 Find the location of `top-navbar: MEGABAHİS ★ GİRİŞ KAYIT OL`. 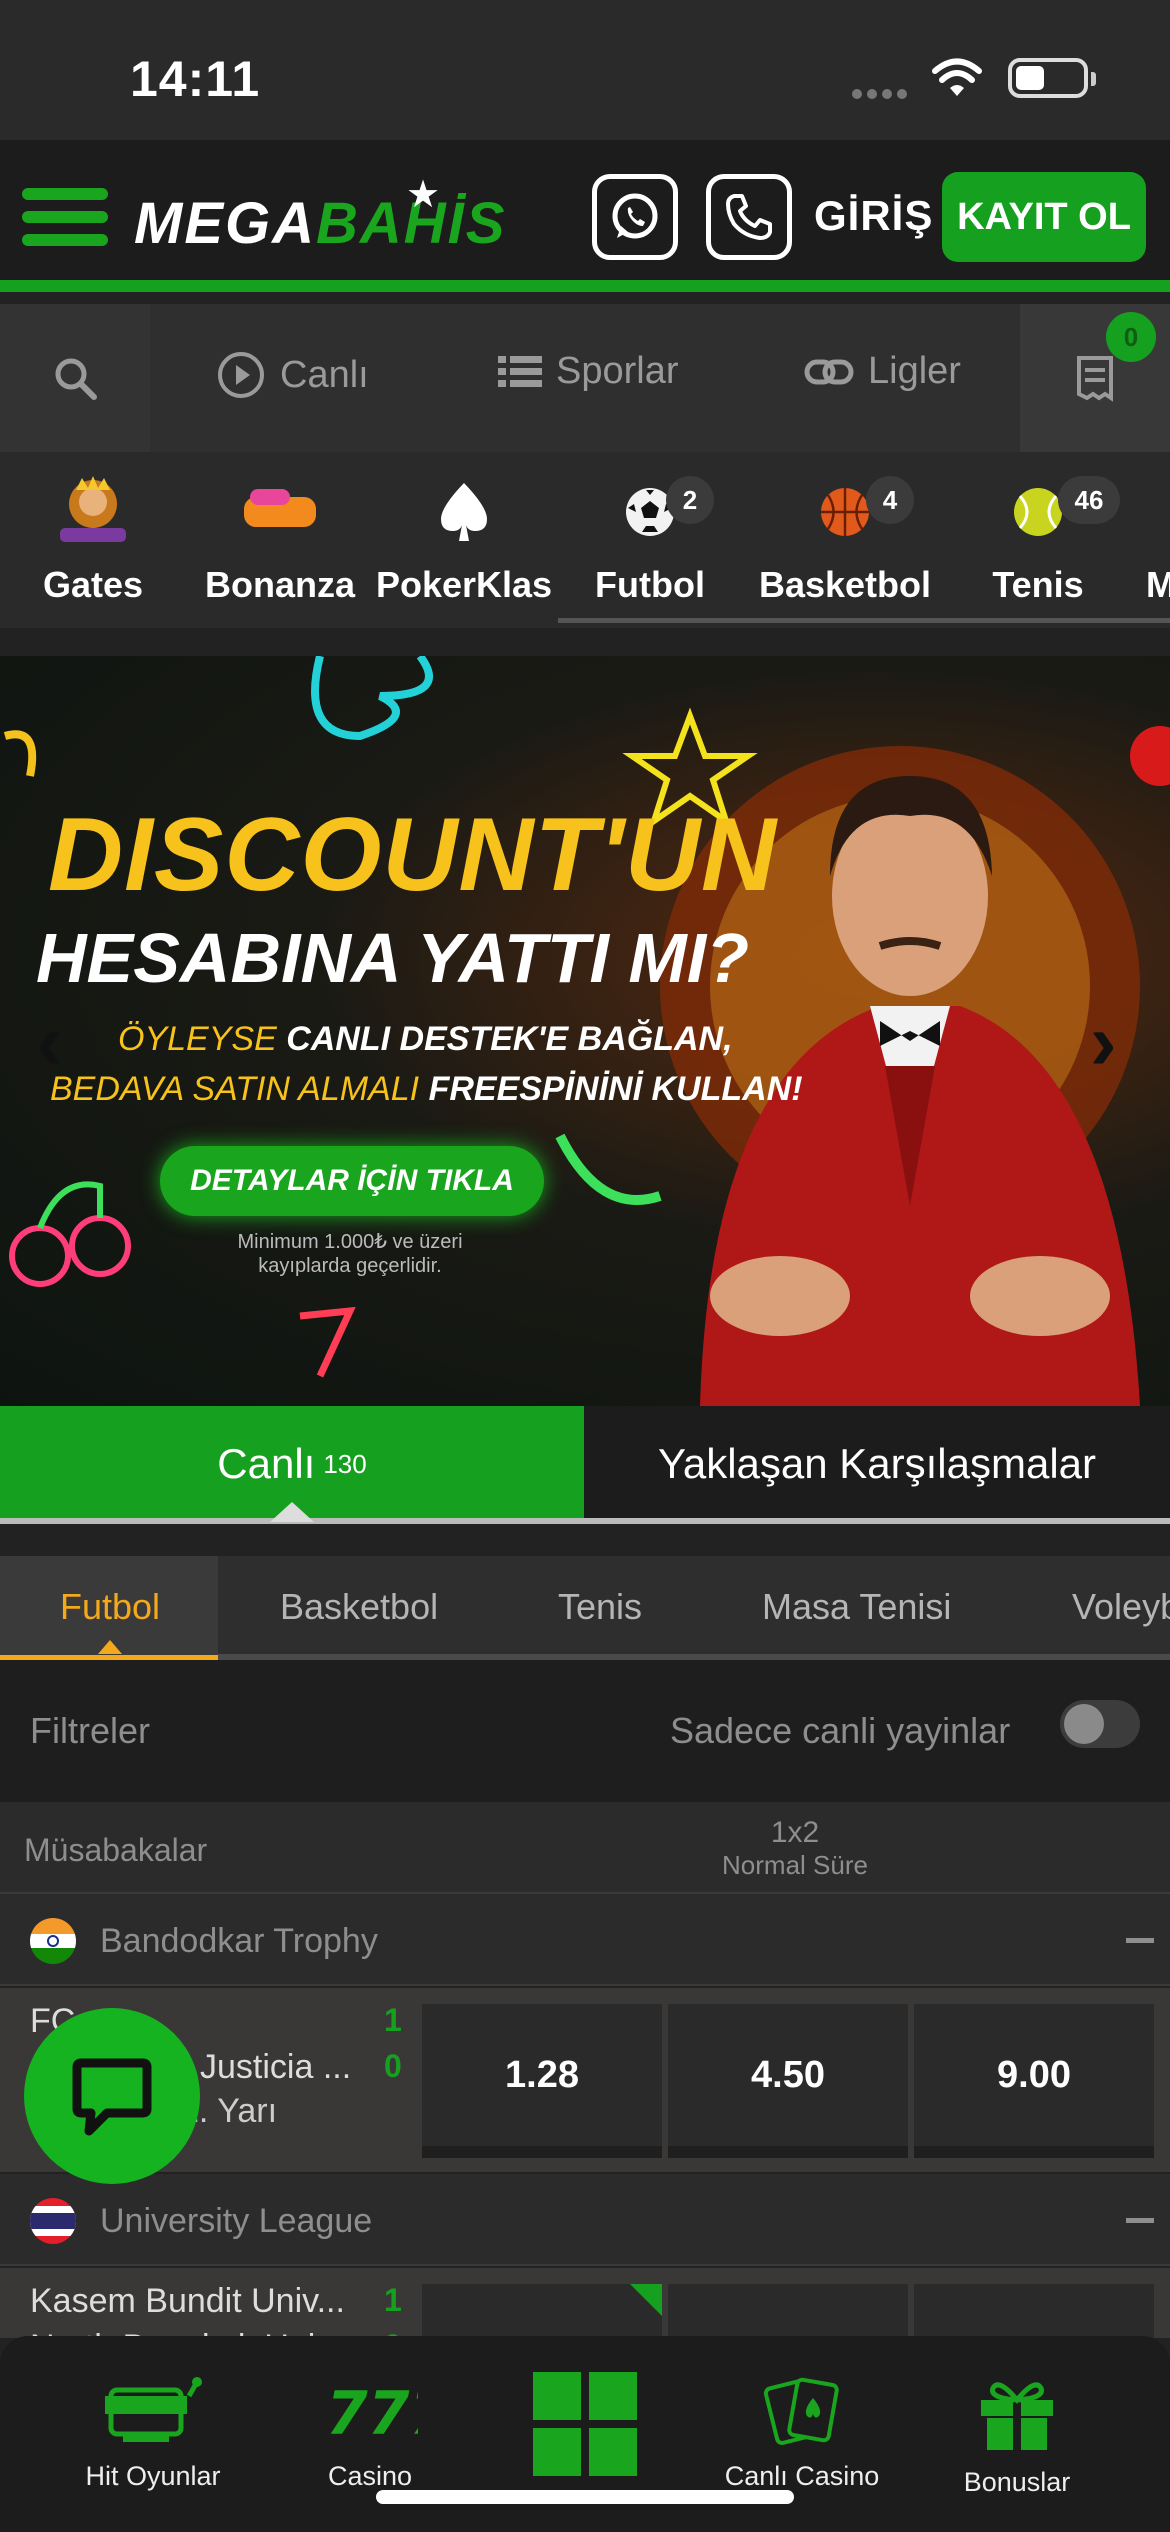

top-navbar: MEGABAHİS ★ GİRİŞ KAYIT OL is located at coordinates (585, 216).